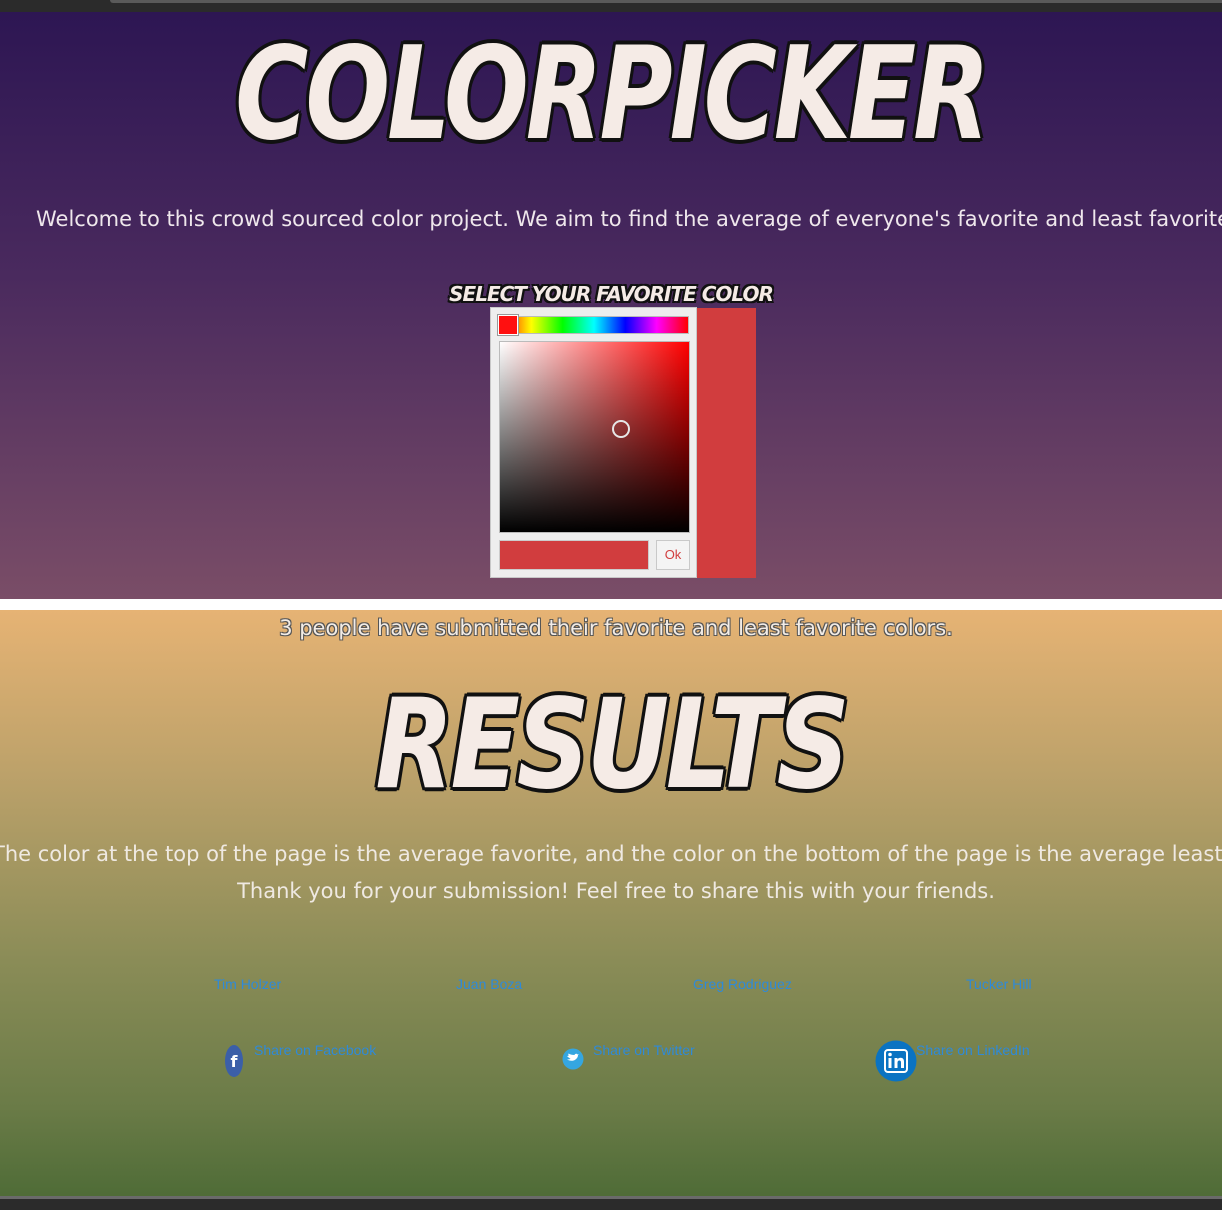 The height and width of the screenshot is (1210, 1222). What do you see at coordinates (489, 984) in the screenshot?
I see `author-link-juan-boza: Juan Boza` at bounding box center [489, 984].